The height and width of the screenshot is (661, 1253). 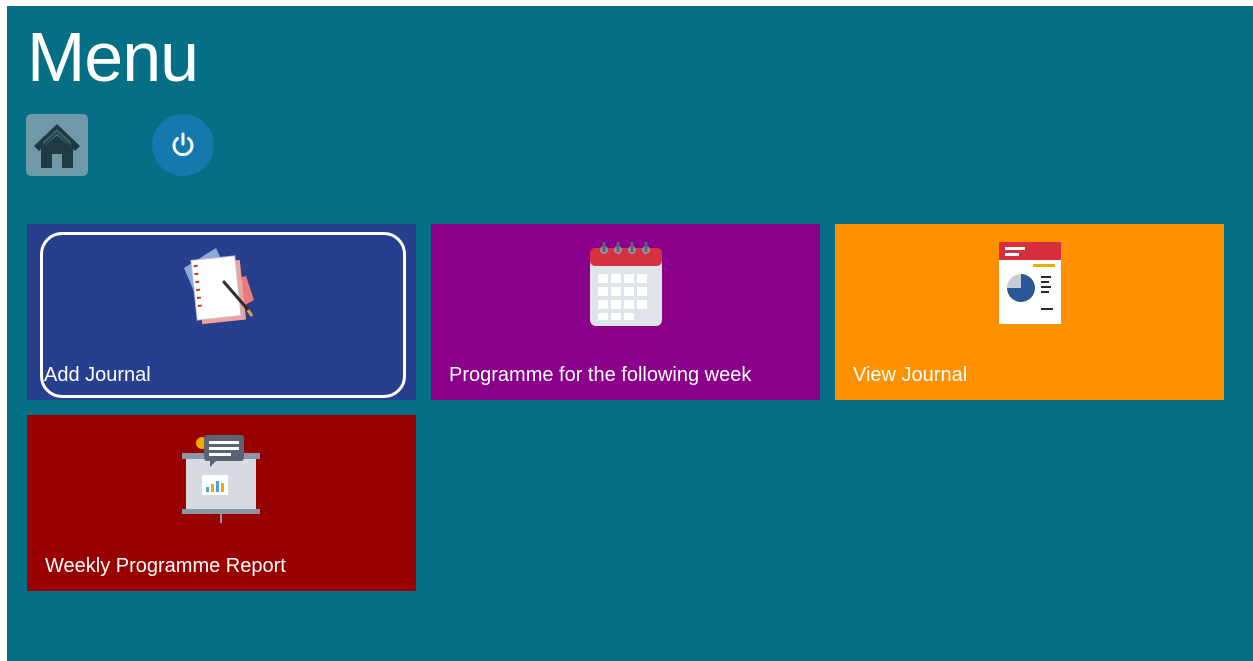 What do you see at coordinates (600, 375) in the screenshot?
I see `tile-label: Programme for the following week` at bounding box center [600, 375].